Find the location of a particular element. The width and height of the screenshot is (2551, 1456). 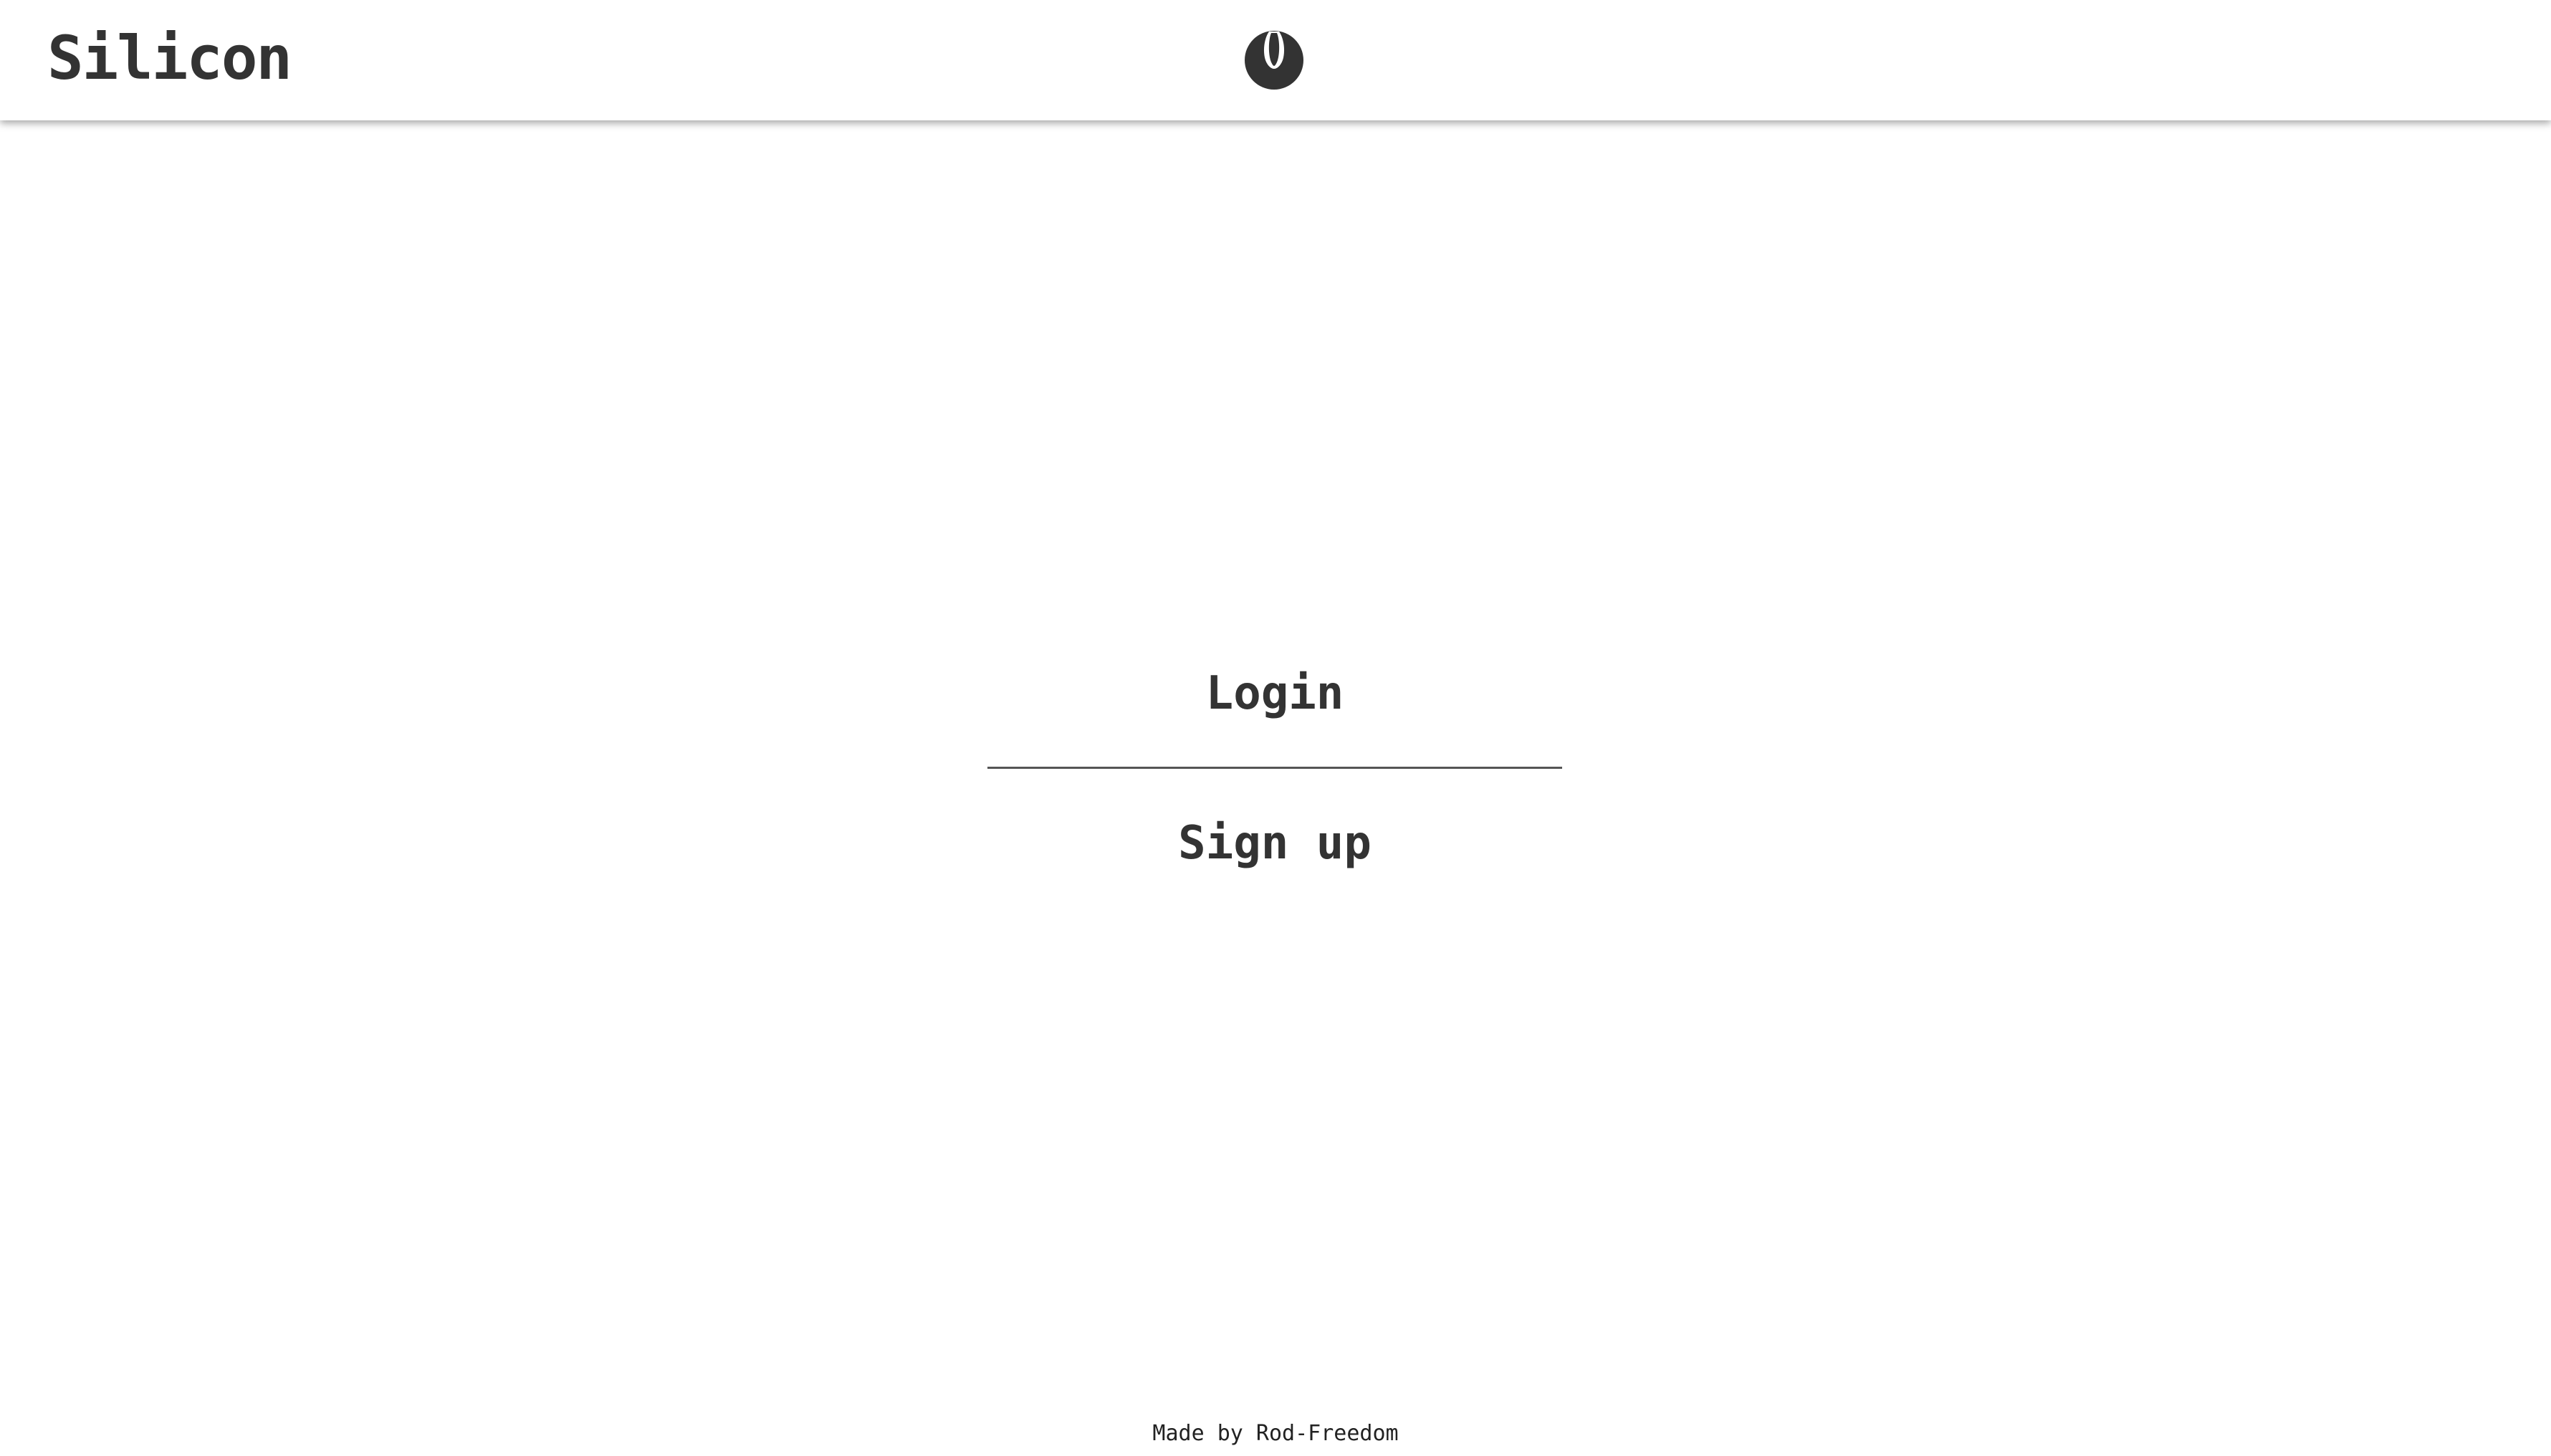

brand-title: Silicon is located at coordinates (169, 58).